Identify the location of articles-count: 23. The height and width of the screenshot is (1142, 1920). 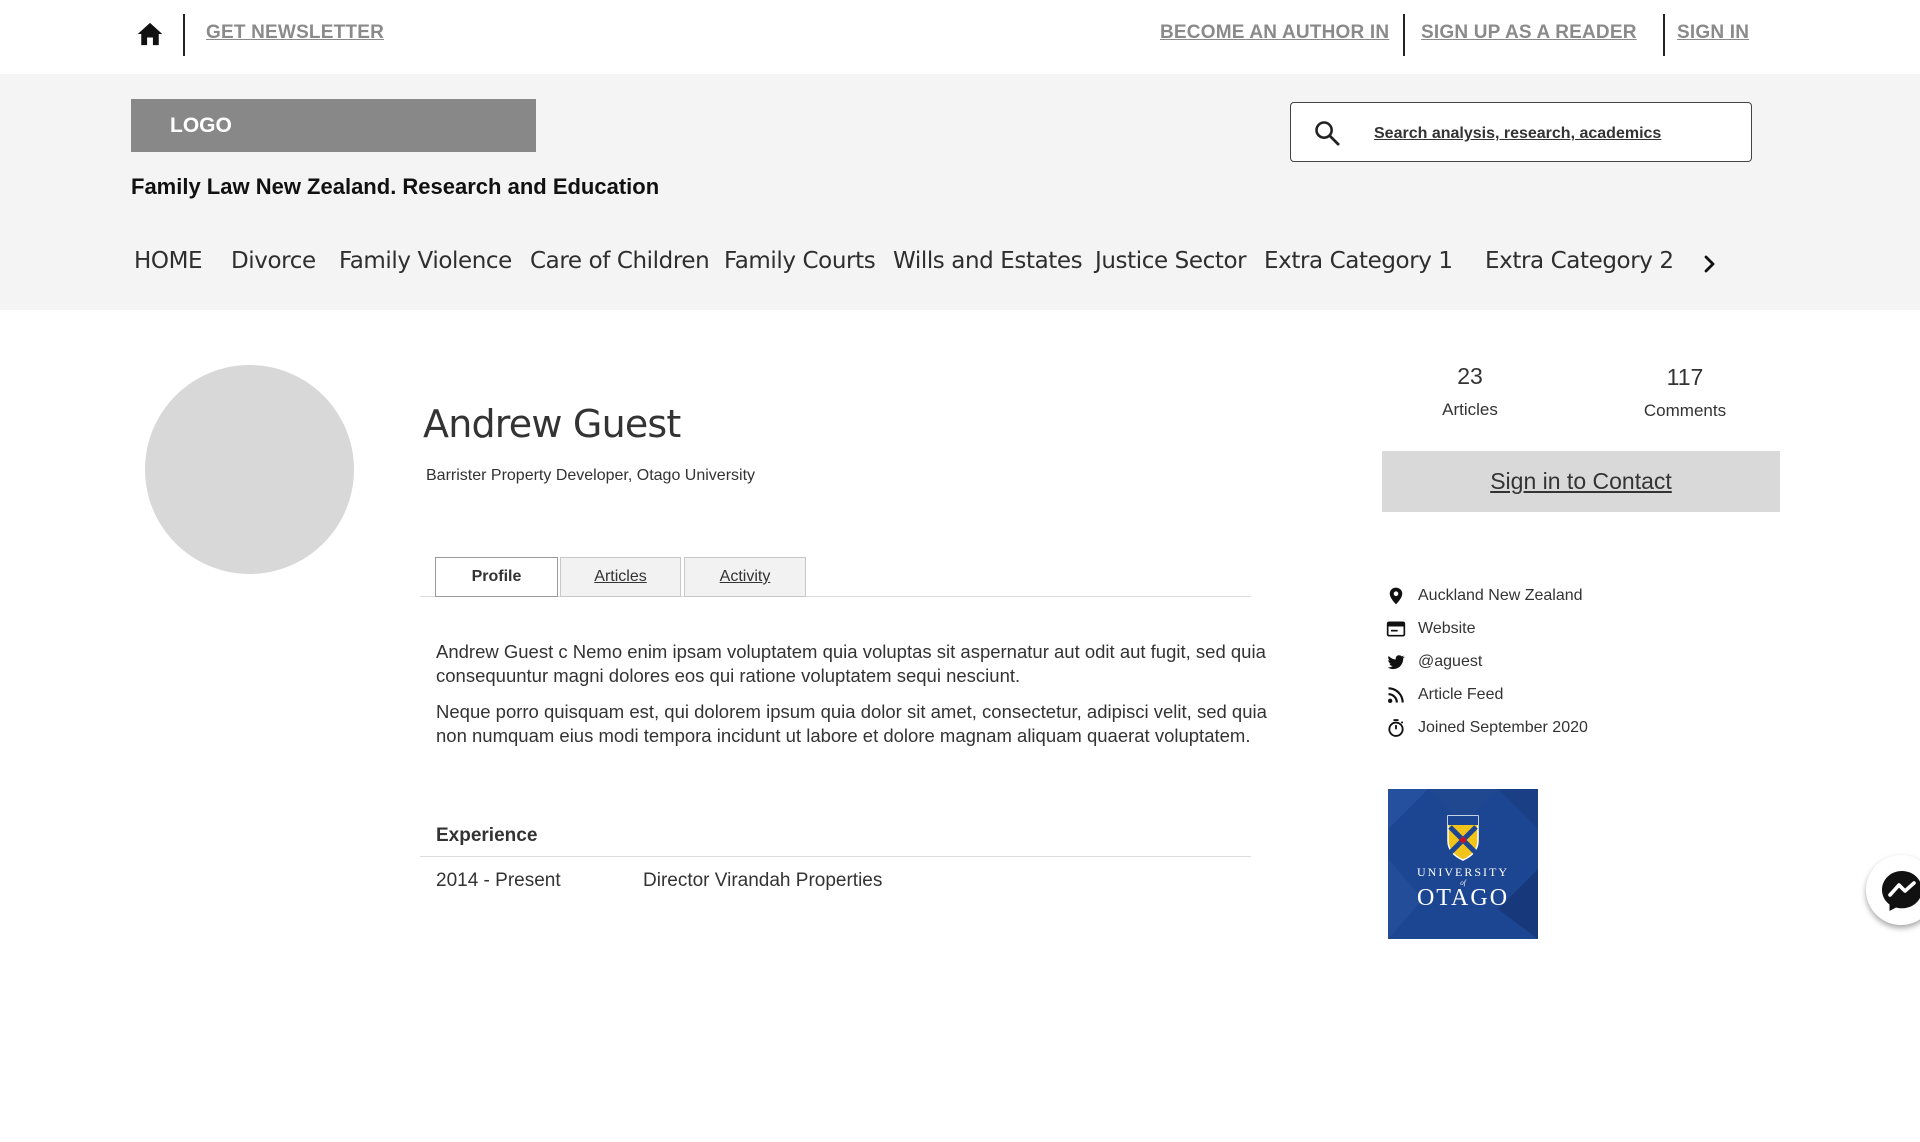
(1470, 376).